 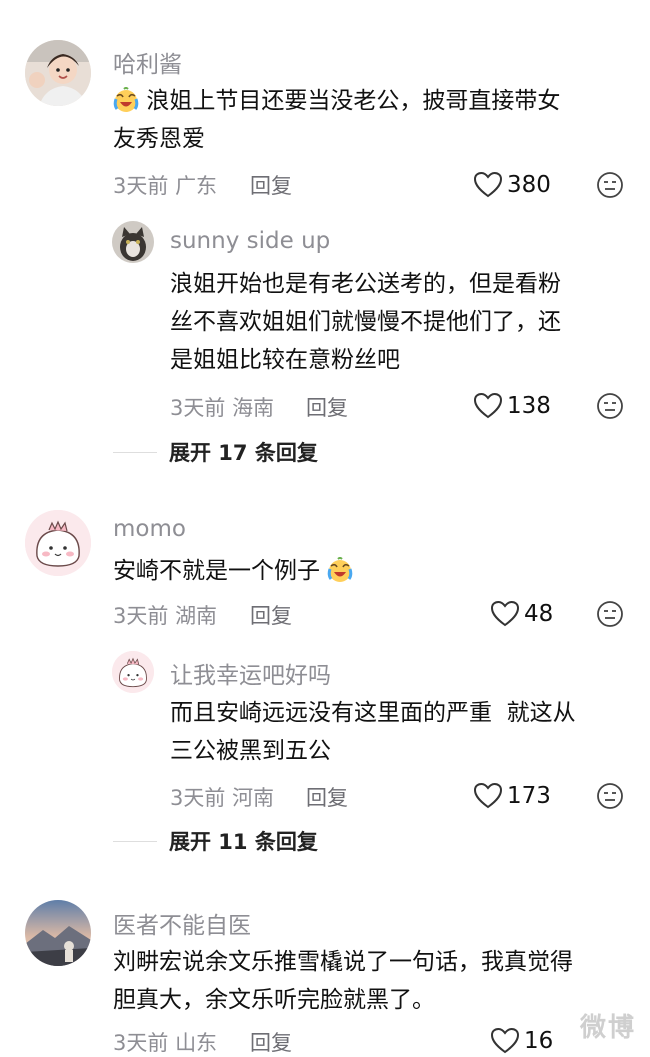 I want to click on like-button: 138, so click(x=512, y=405).